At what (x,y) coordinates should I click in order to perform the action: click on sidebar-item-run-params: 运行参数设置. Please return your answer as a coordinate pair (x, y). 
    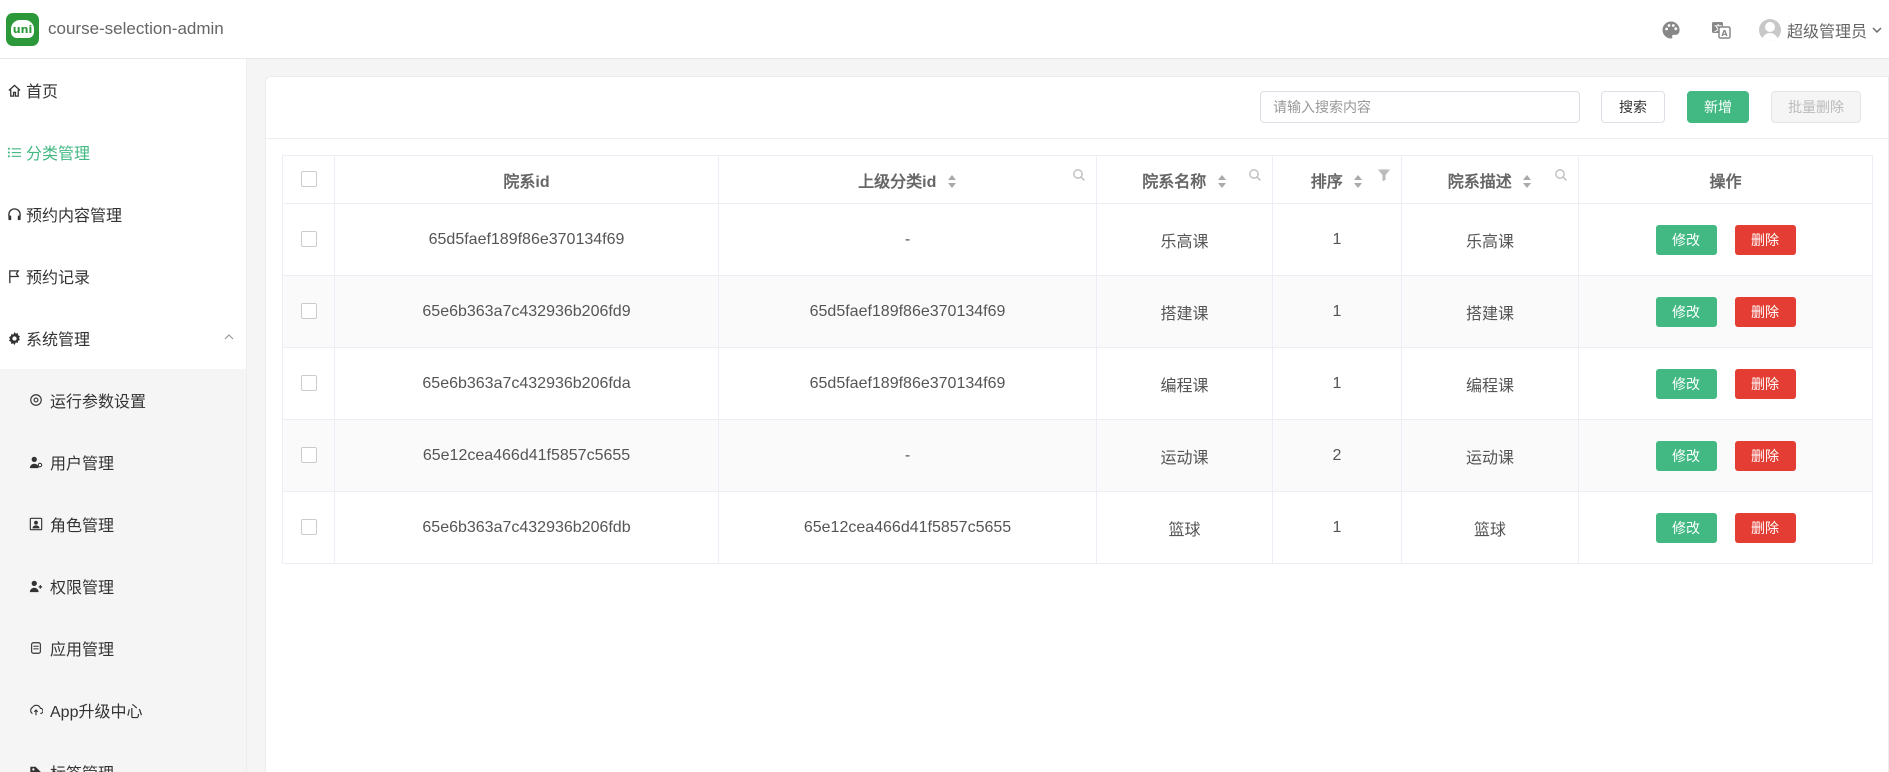
    Looking at the image, I should click on (123, 400).